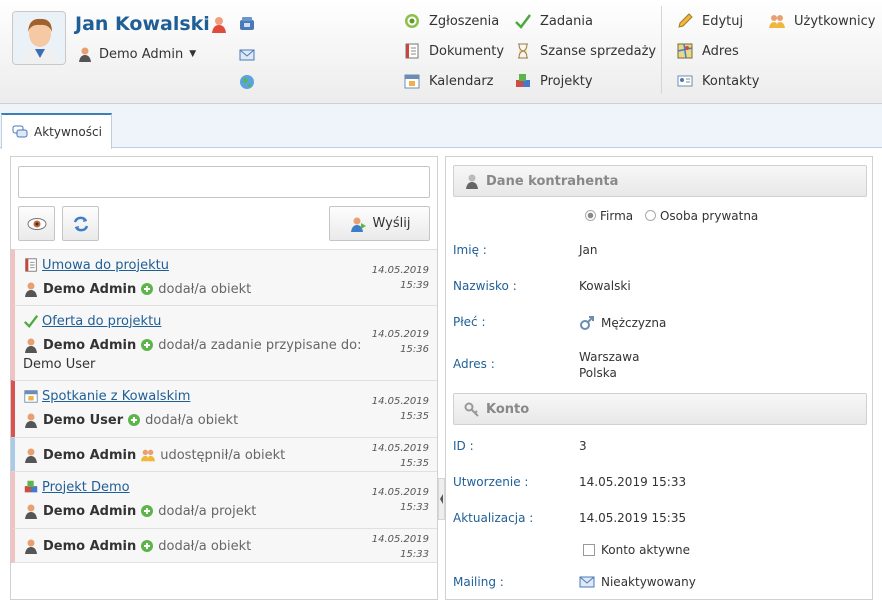 The height and width of the screenshot is (600, 882). What do you see at coordinates (583, 446) in the screenshot?
I see `id-value: 3` at bounding box center [583, 446].